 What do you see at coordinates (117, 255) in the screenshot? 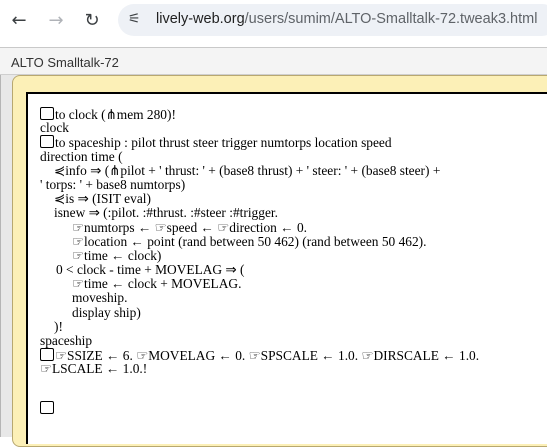
I see `code-line: ☞time ← clock)` at bounding box center [117, 255].